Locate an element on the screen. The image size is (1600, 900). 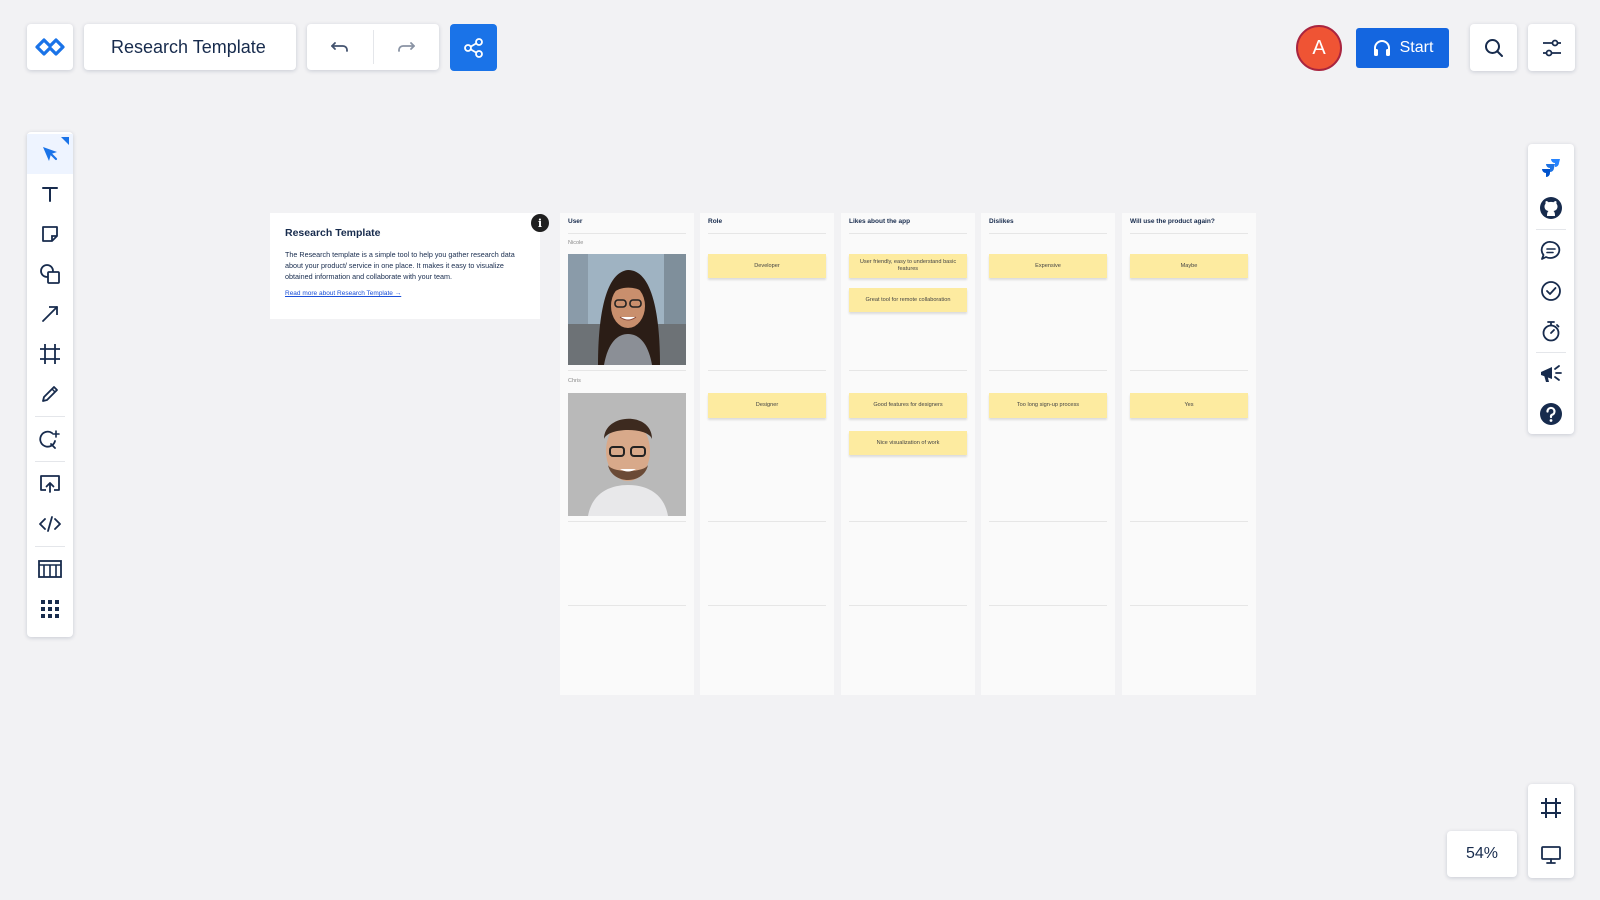
sticky-note: Nice visualization of work is located at coordinates (908, 443).